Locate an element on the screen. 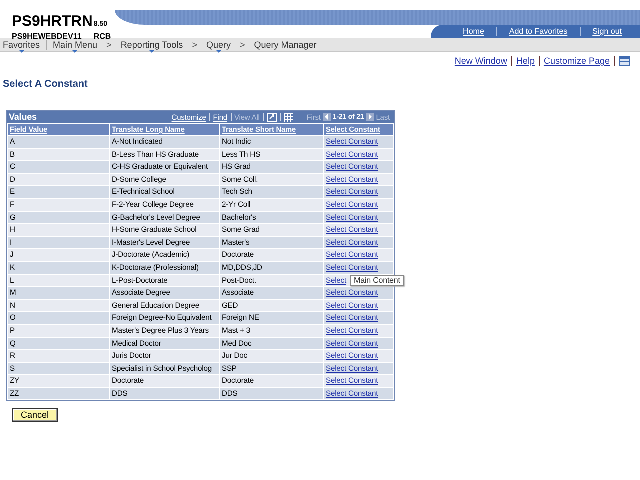  menu-item: Query is located at coordinates (218, 46).